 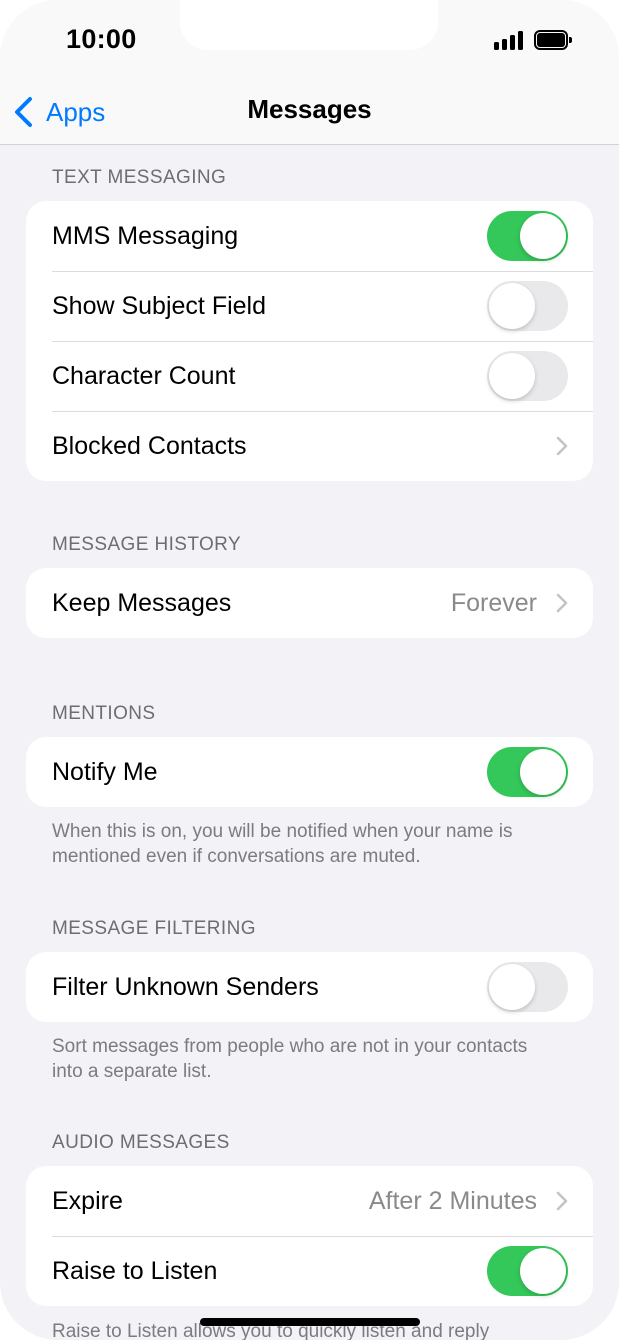 I want to click on signal-icon, so click(x=509, y=40).